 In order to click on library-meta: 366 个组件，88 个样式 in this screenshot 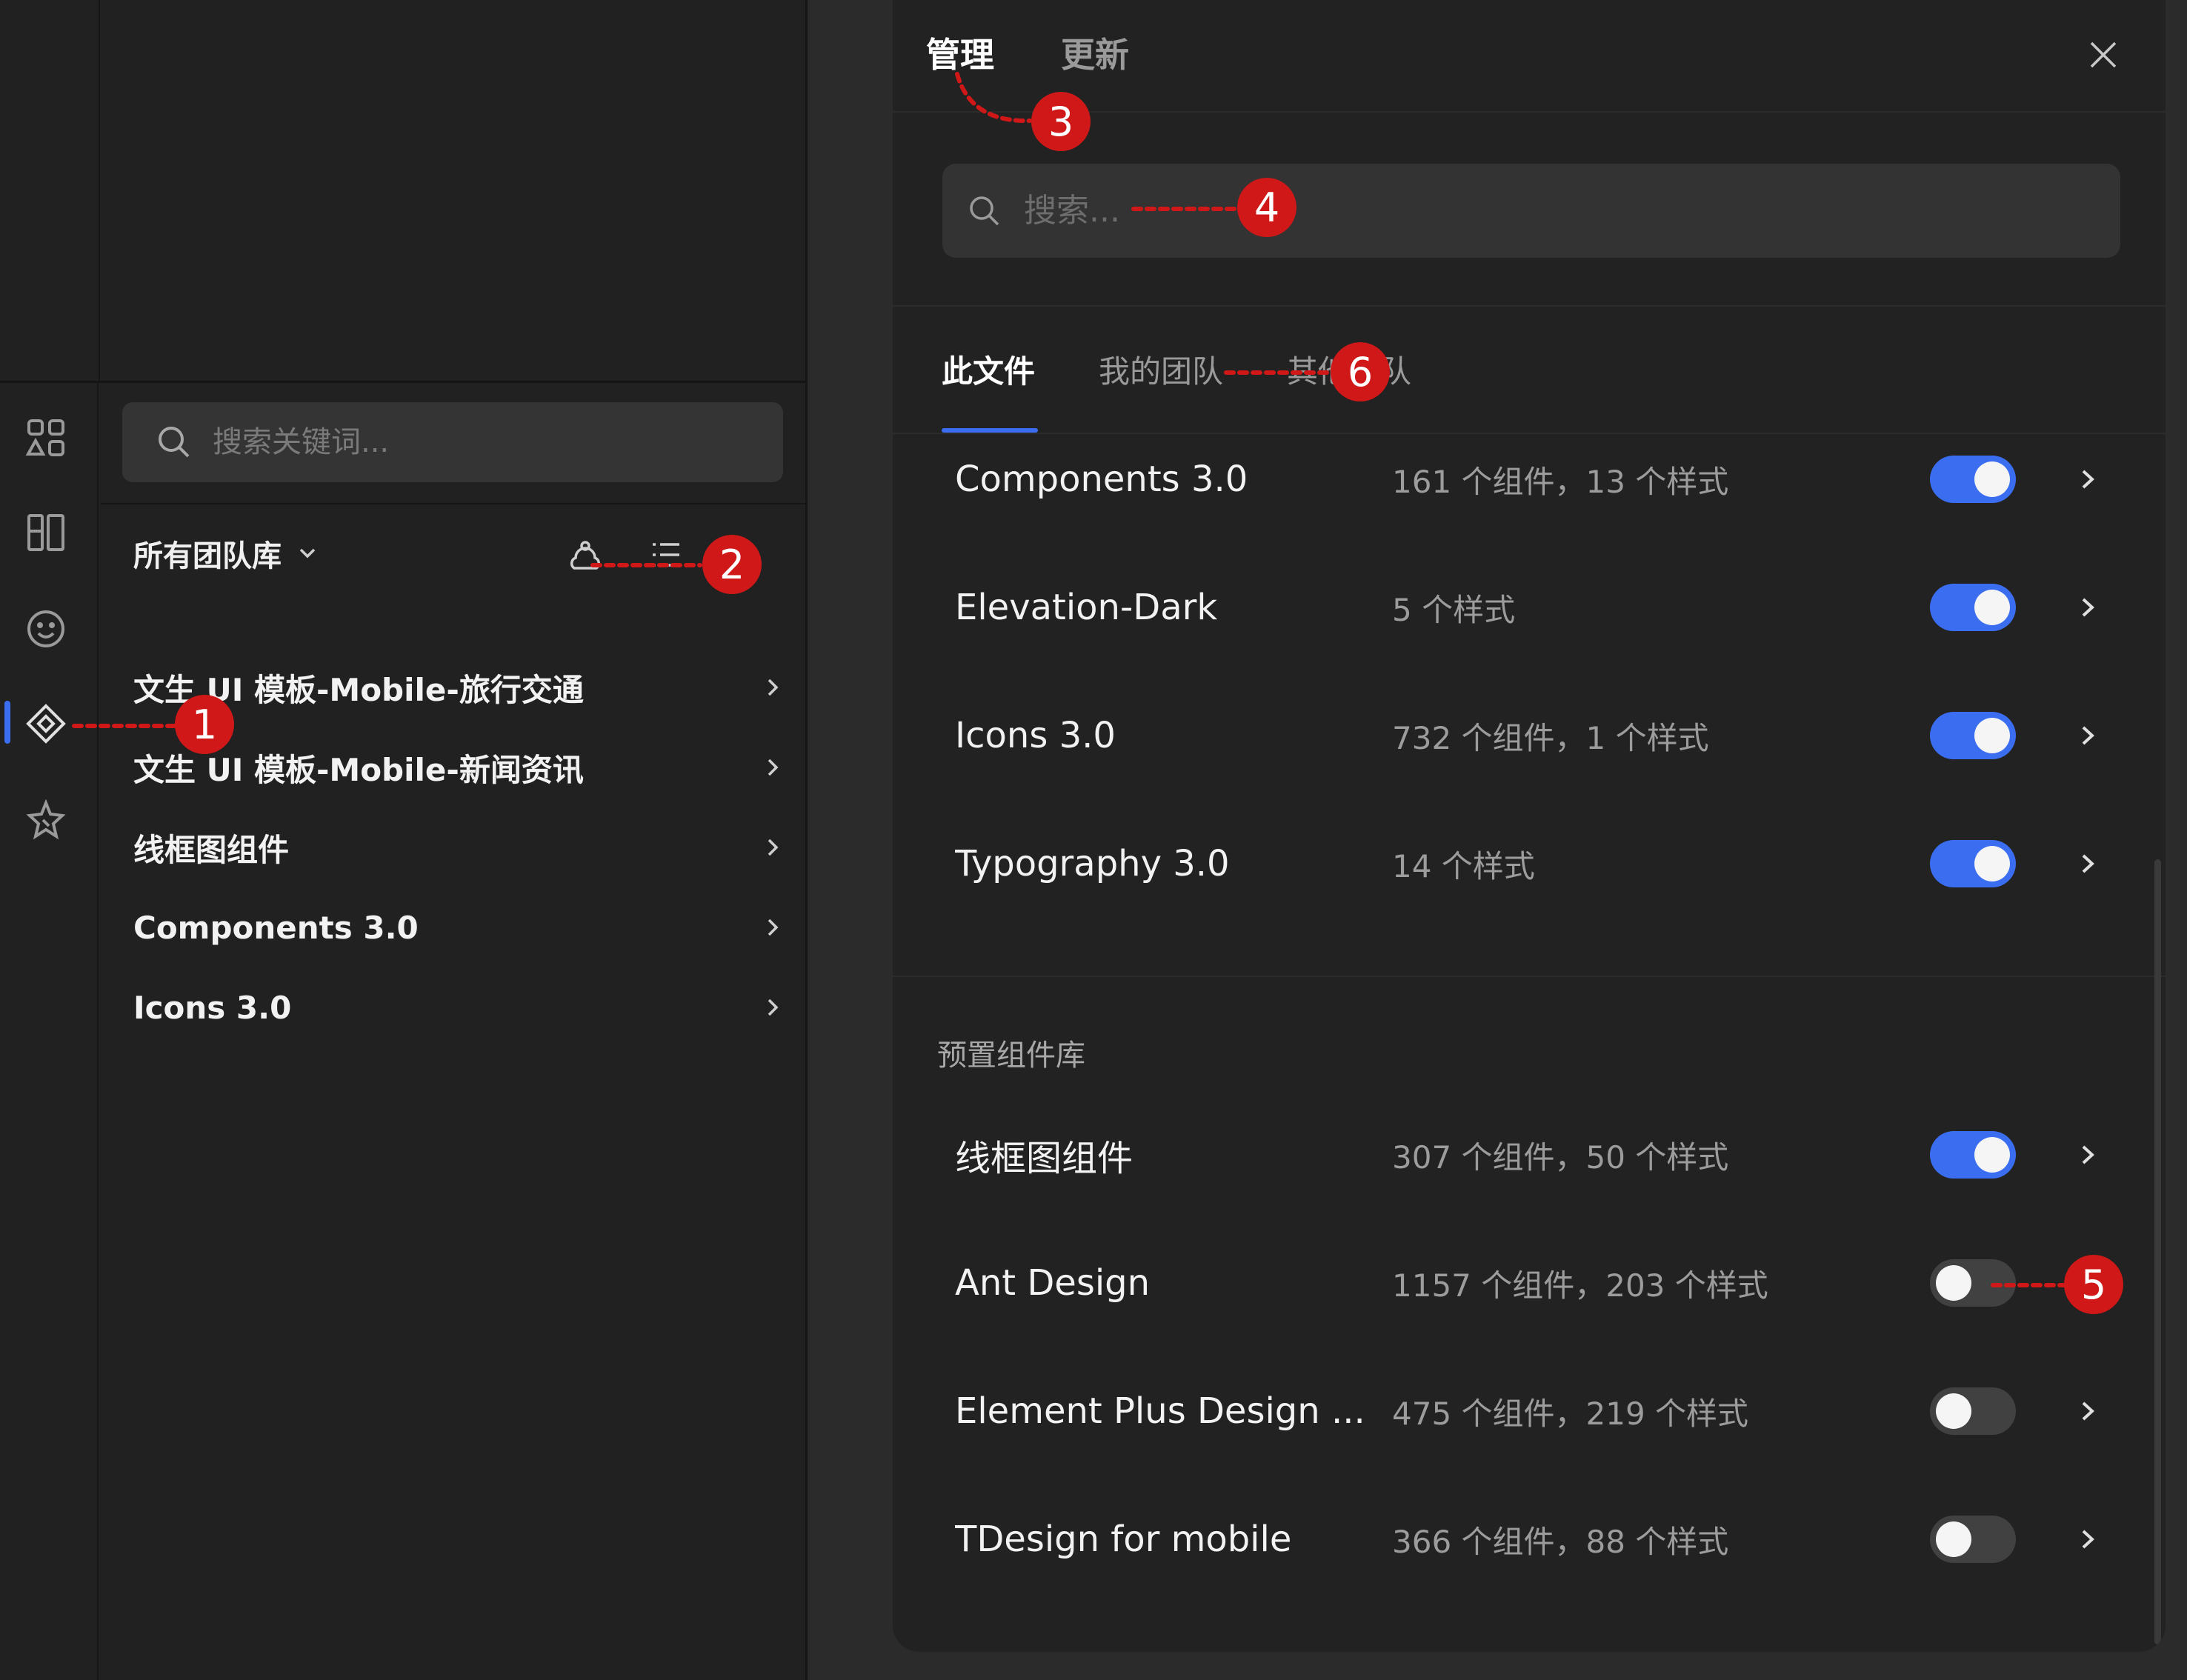, I will do `click(1560, 1541)`.